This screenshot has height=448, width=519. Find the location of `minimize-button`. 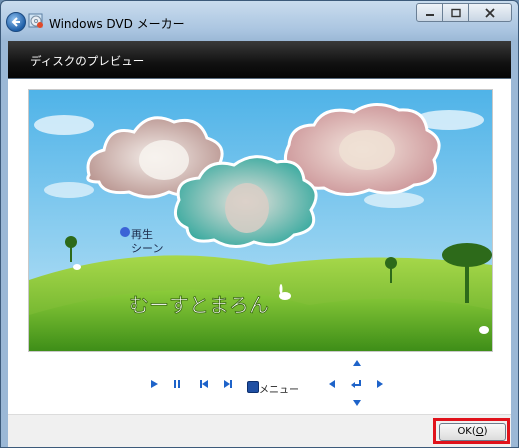

minimize-button is located at coordinates (429, 12).